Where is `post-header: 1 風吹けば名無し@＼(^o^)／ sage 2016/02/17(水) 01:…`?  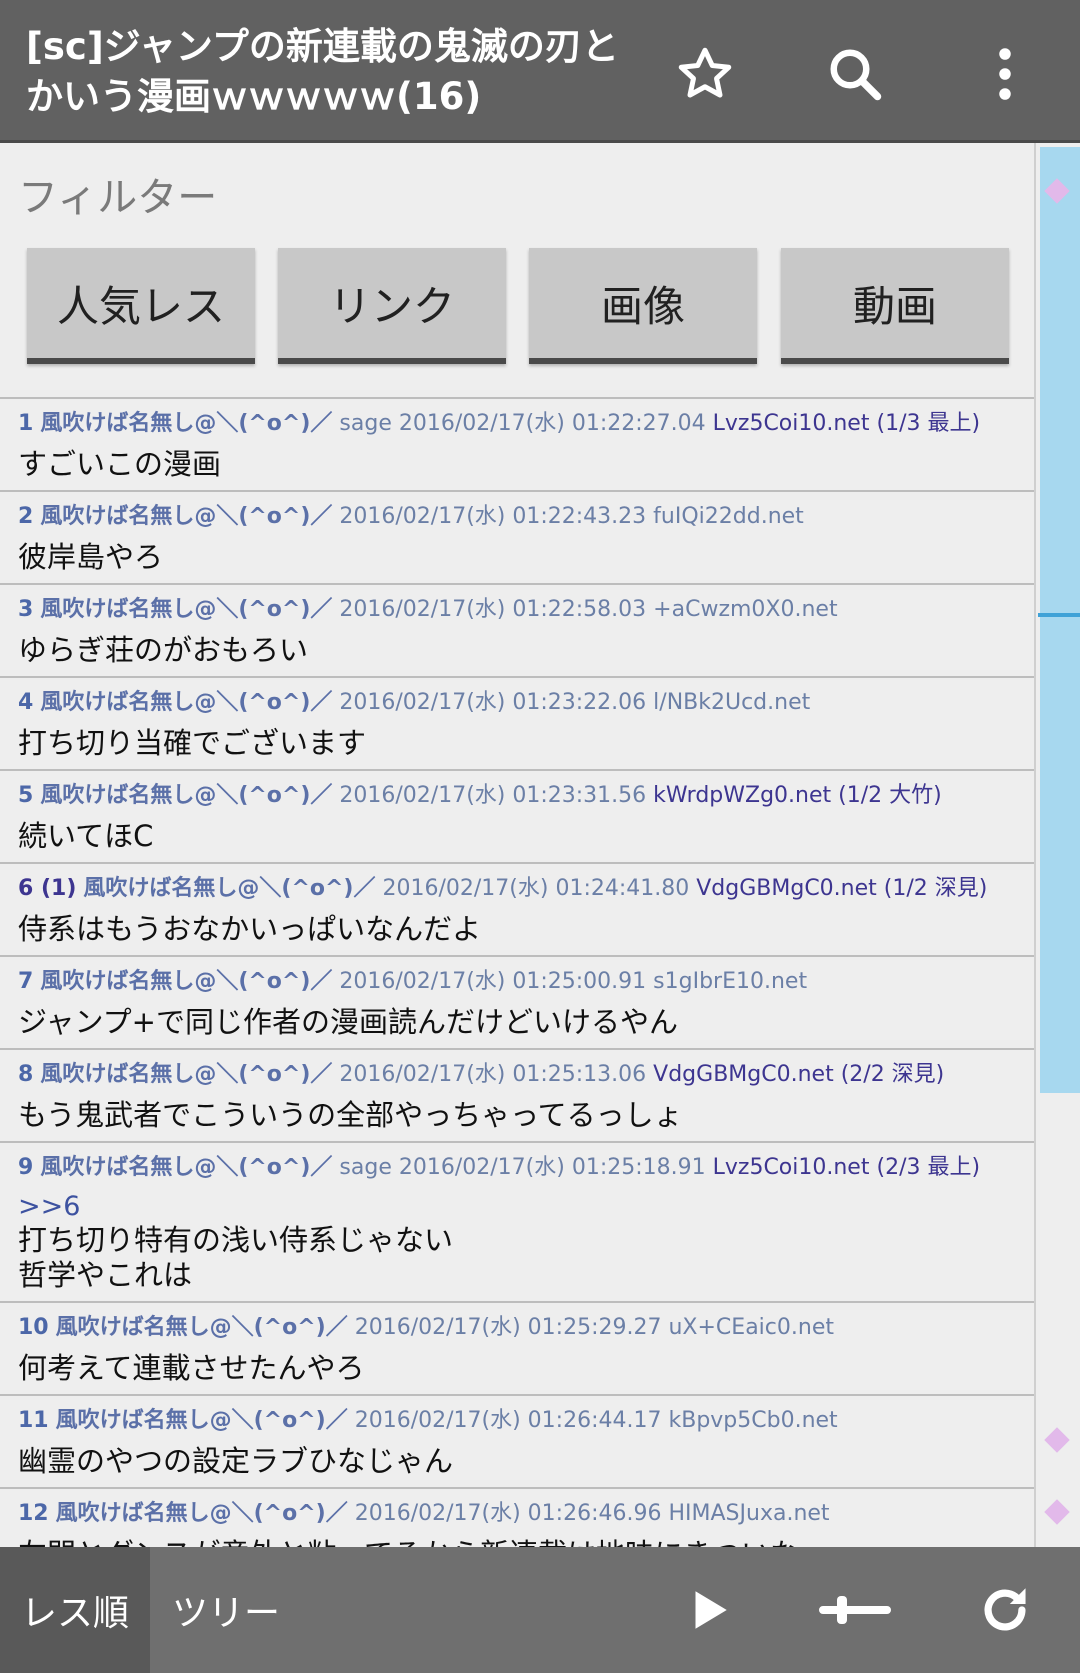 post-header: 1 風吹けば名無し@＼(^o^)／ sage 2016/02/17(水) 01:… is located at coordinates (526, 424).